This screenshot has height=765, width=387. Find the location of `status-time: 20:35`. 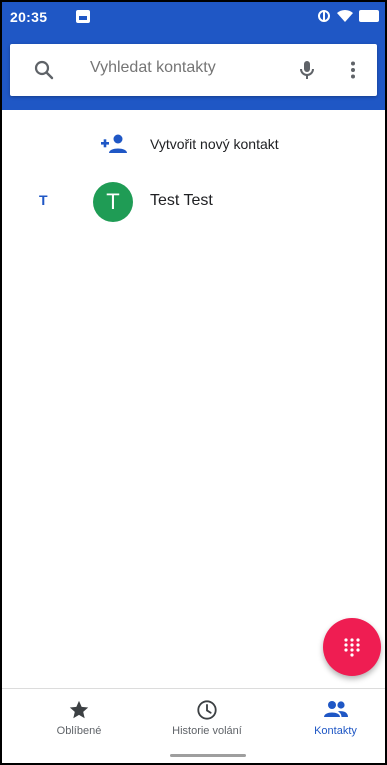

status-time: 20:35 is located at coordinates (29, 17).